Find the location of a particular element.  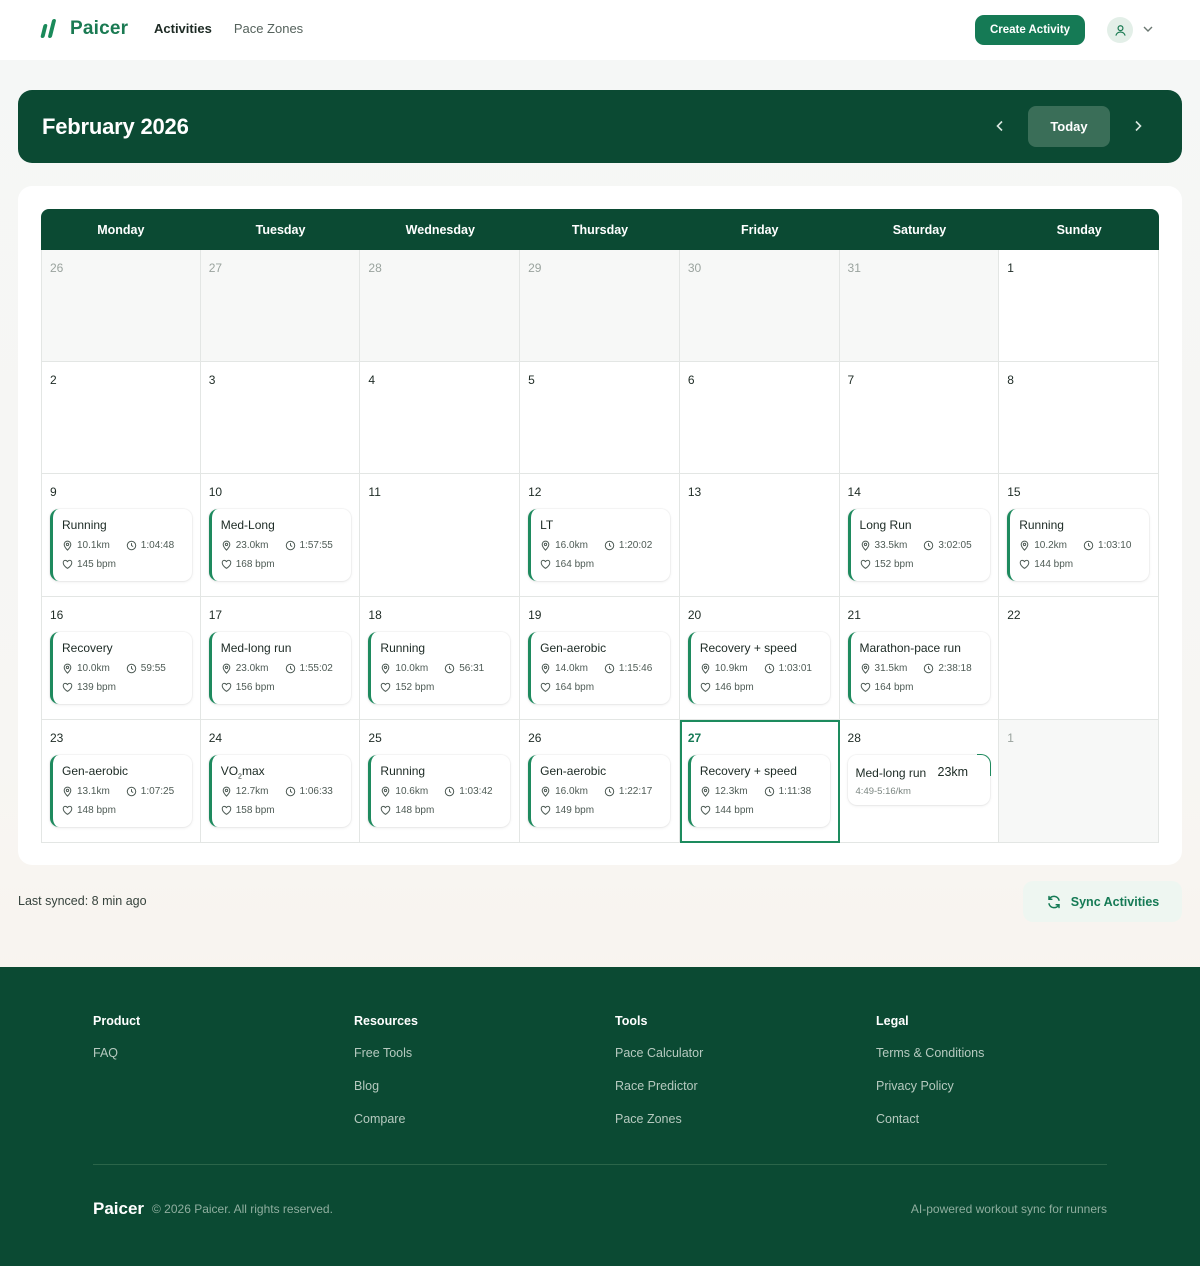

calendar-day: 10 Med-Long 23.0km 1:57:55 168 bpm is located at coordinates (280, 535).